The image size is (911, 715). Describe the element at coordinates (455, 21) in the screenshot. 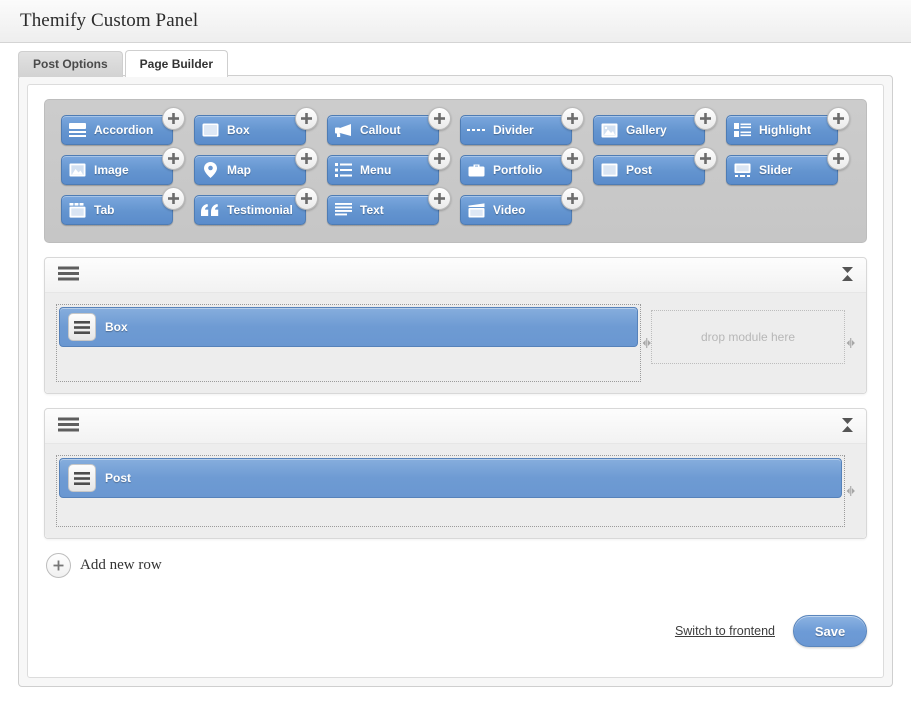

I see `window-titlebar: Themify Custom Panel` at that location.